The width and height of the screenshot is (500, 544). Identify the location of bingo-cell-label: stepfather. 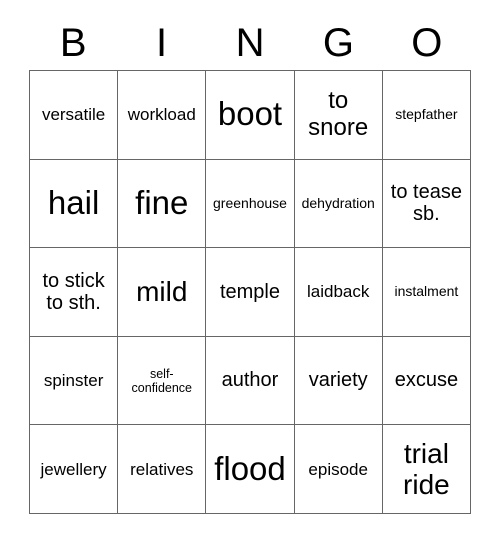
(426, 113).